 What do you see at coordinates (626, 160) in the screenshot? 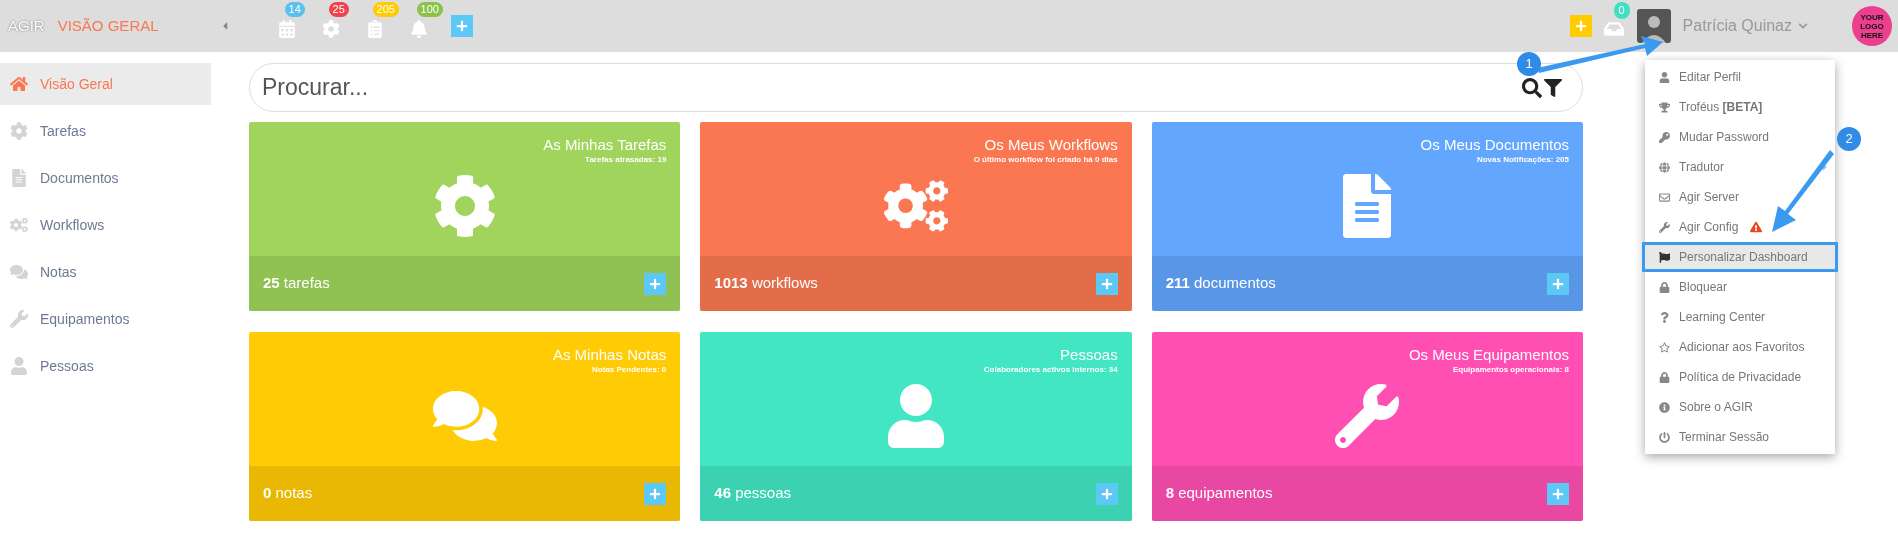
I see `card-subtitle: Tarefas atrasadas: 19` at bounding box center [626, 160].